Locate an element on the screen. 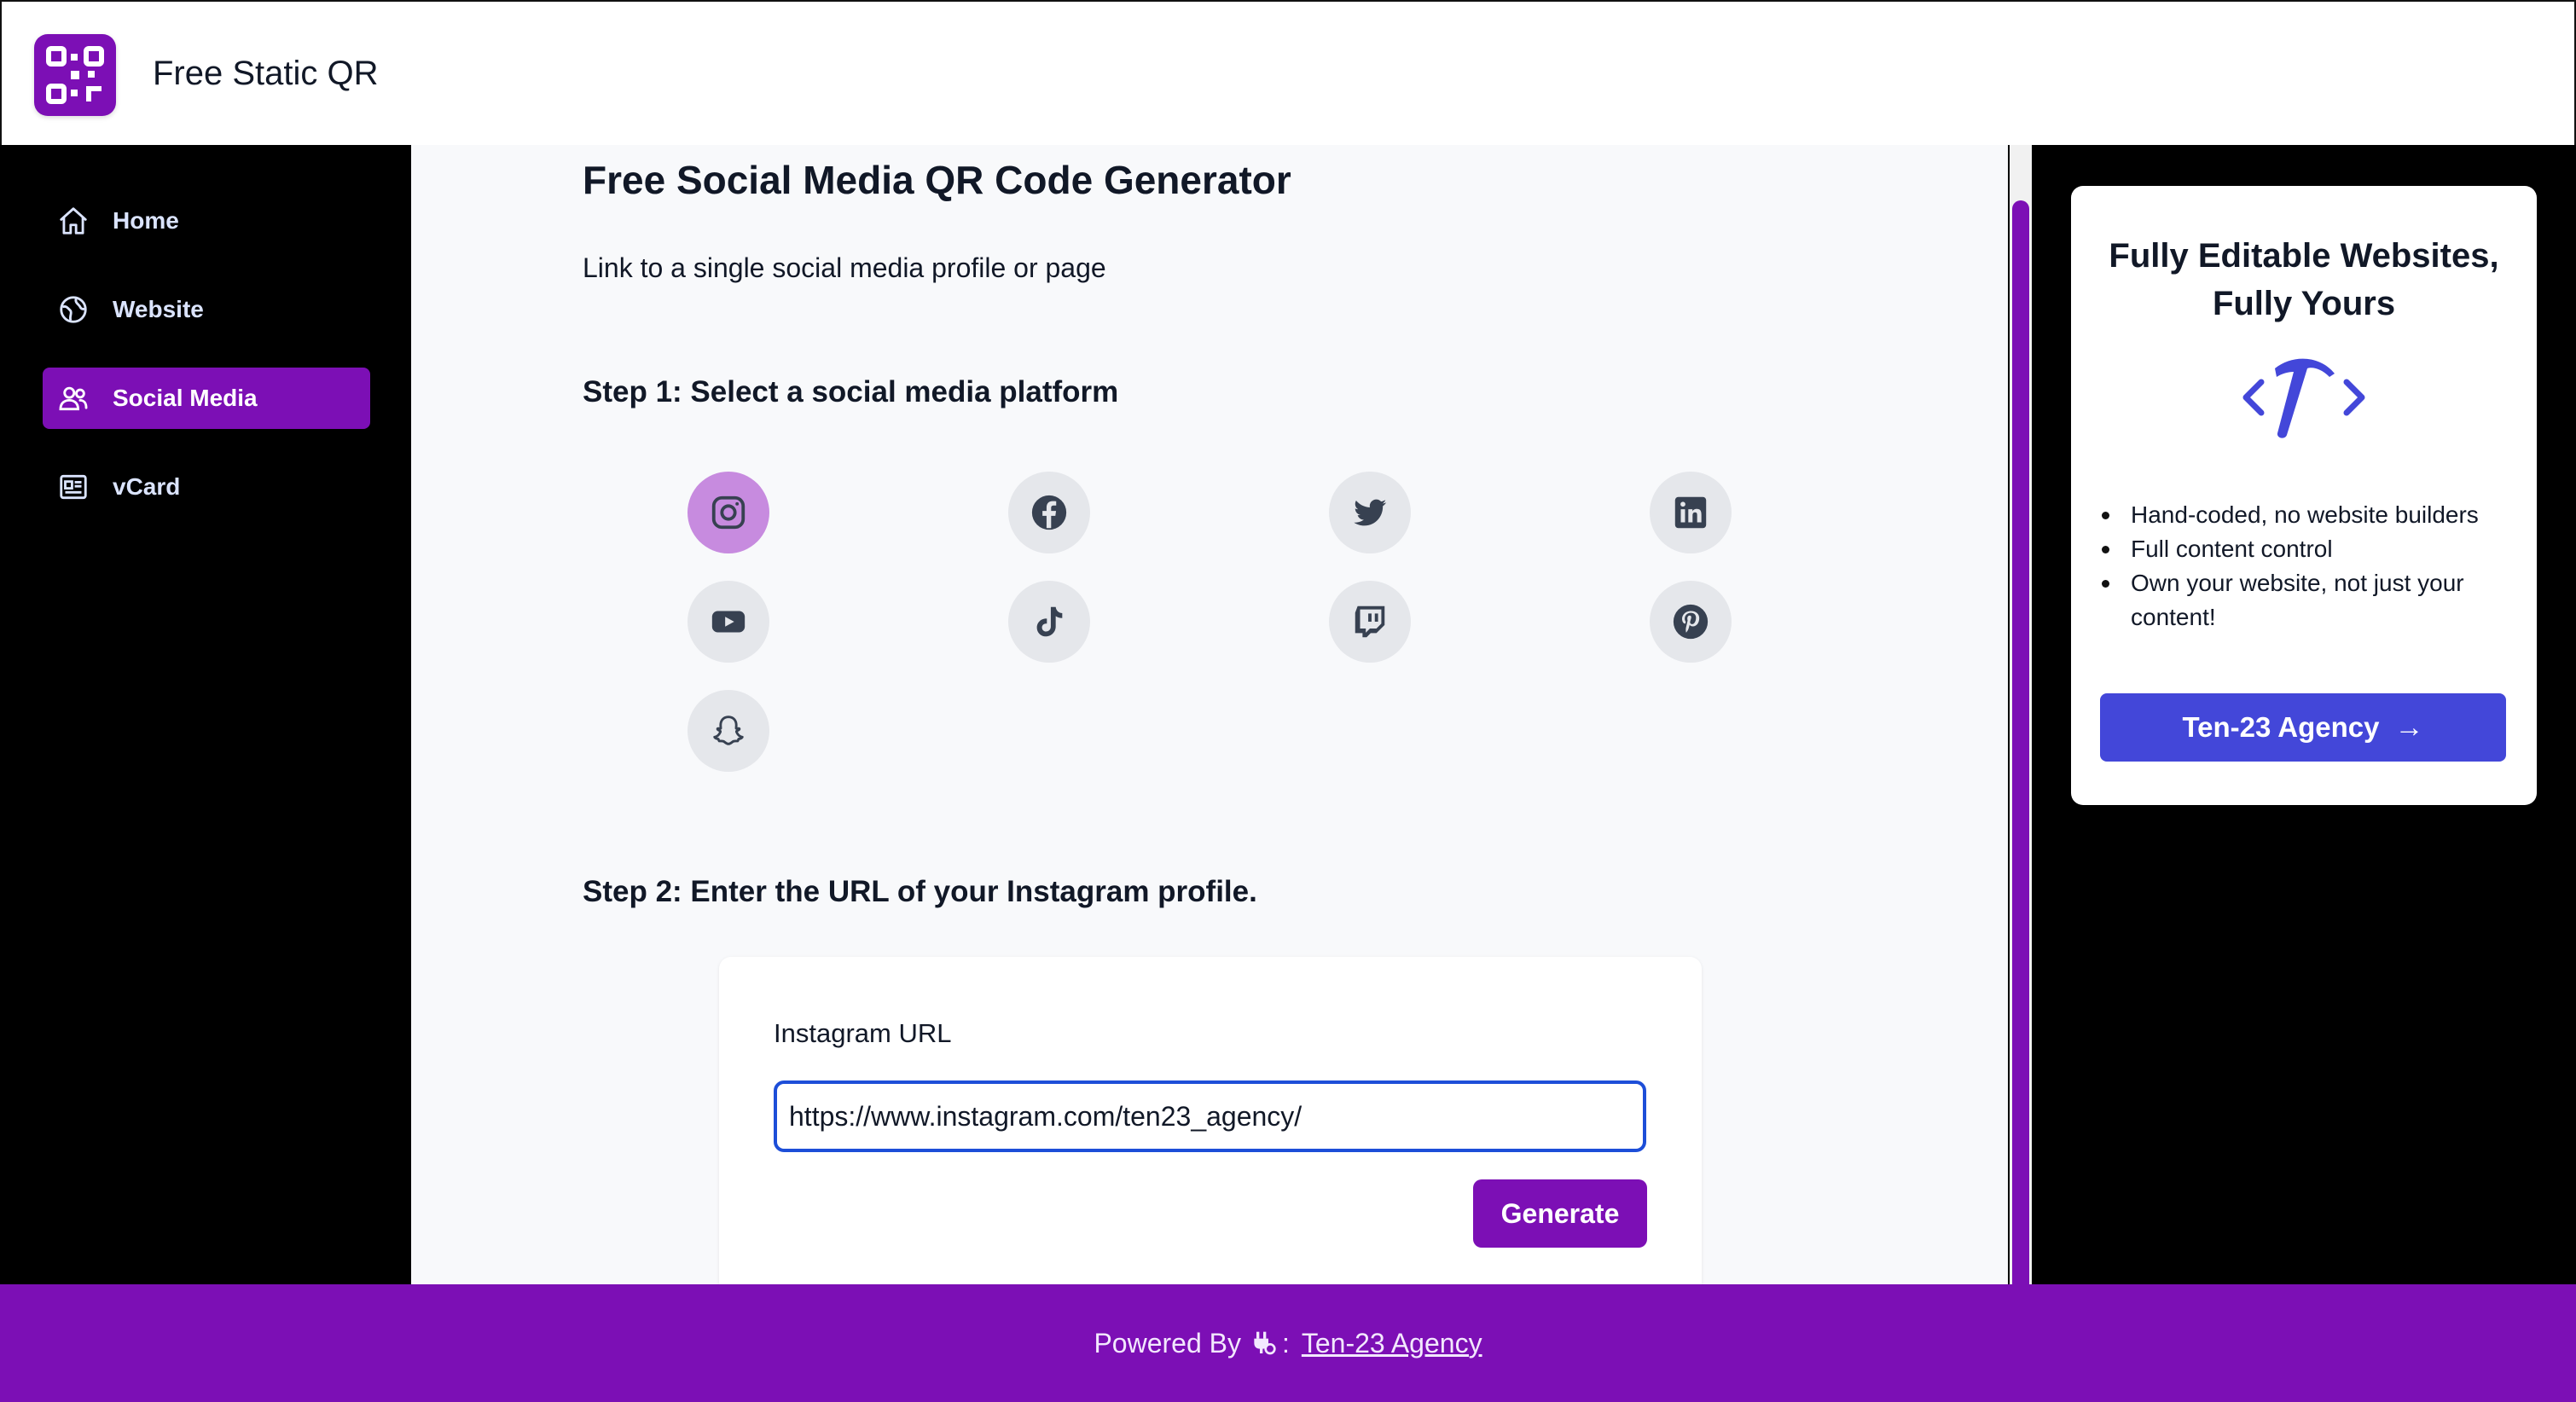 This screenshot has width=2576, height=1402. users-icon is located at coordinates (73, 398).